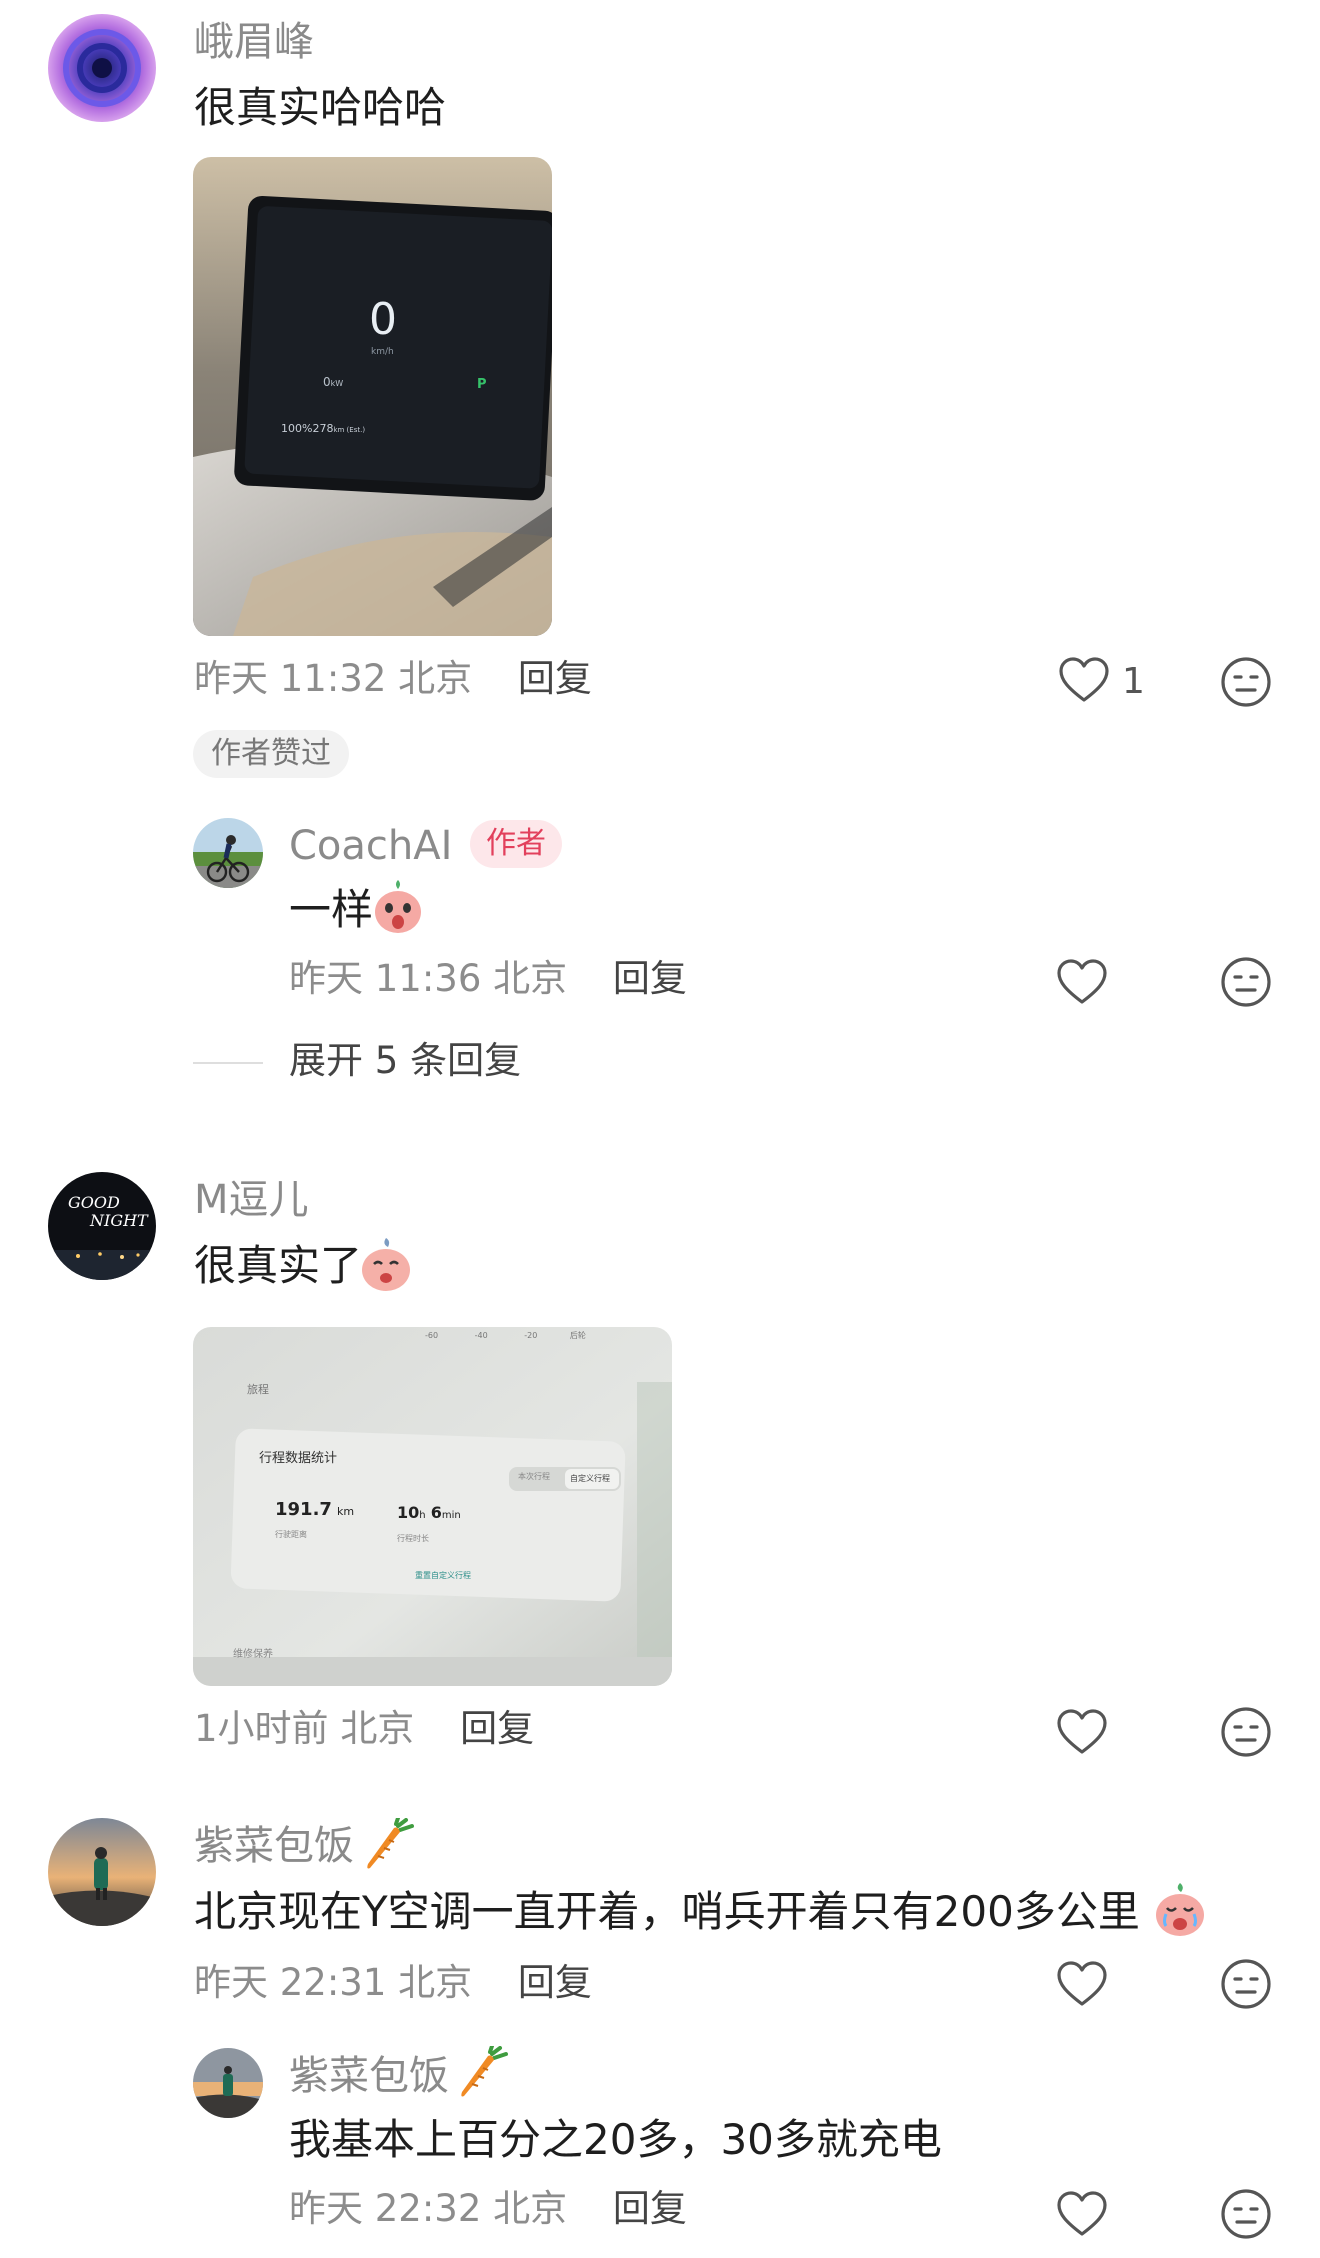  I want to click on comment-time: 1小时前, so click(261, 1728).